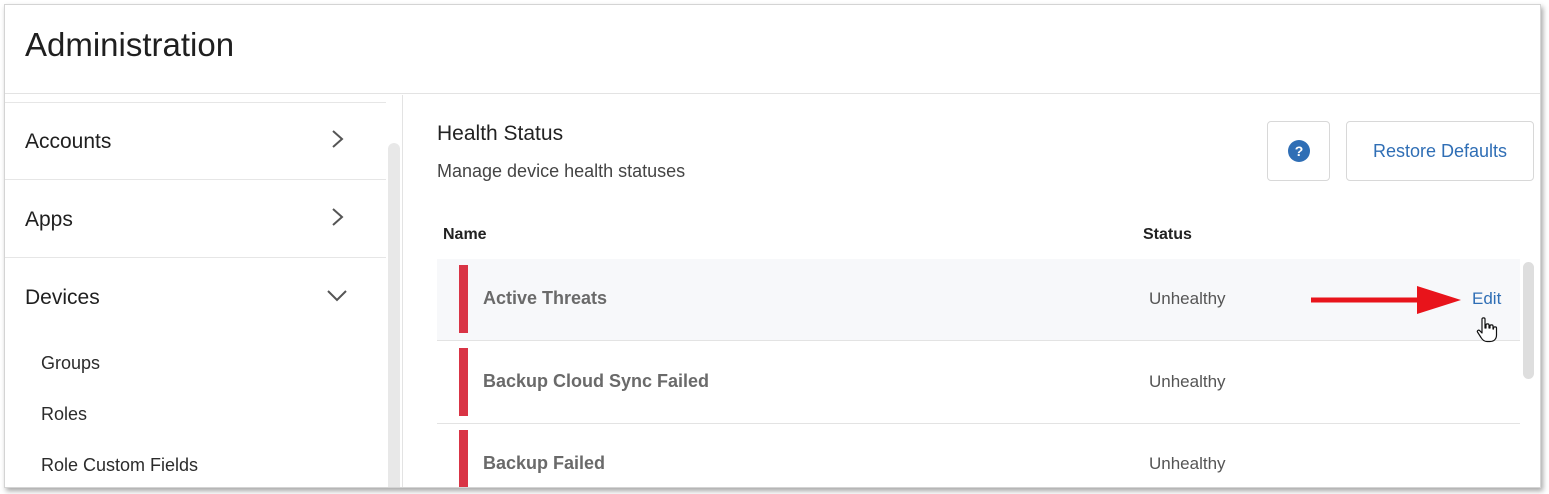 This screenshot has height=494, width=1549. Describe the element at coordinates (978, 383) in the screenshot. I see `table-row: Backup Cloud Sync Failed Unhealthy` at that location.